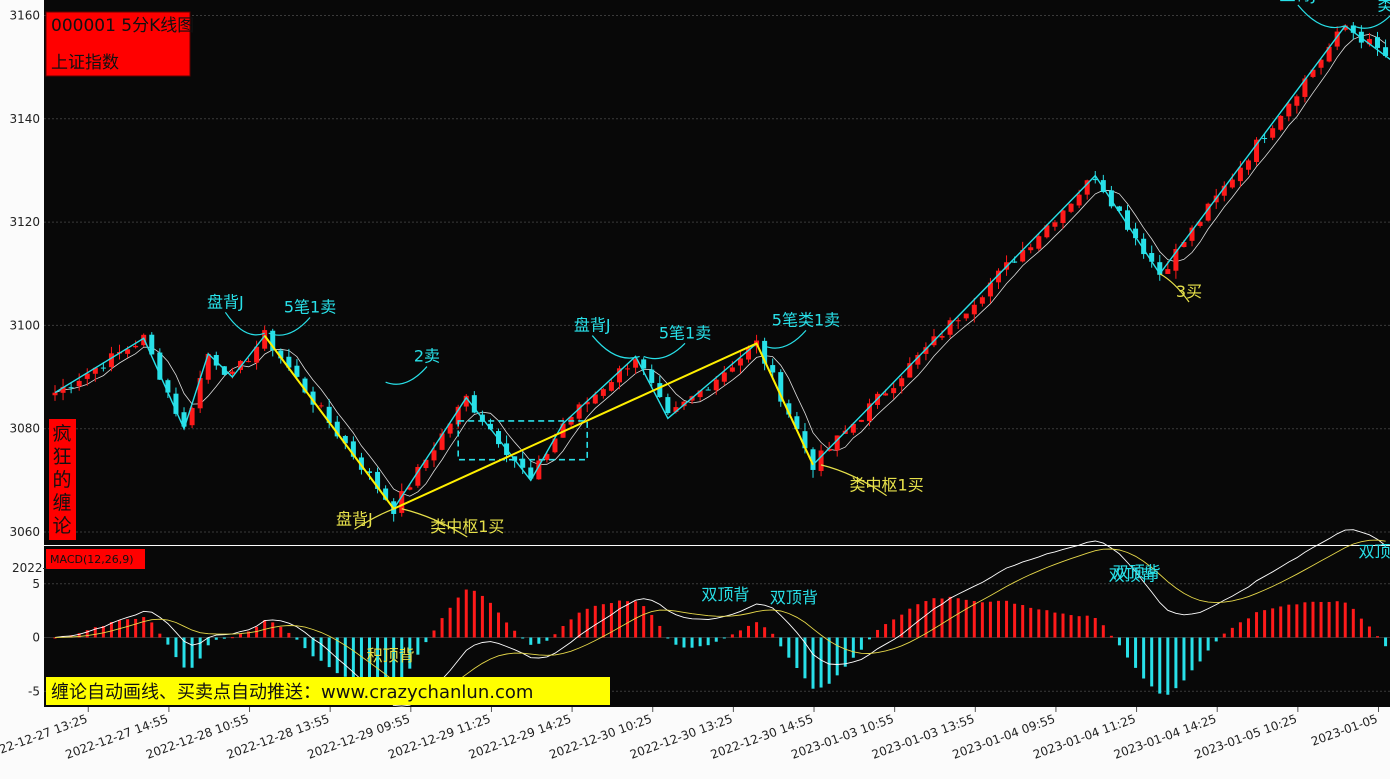 Image resolution: width=1390 pixels, height=779 pixels. Describe the element at coordinates (24, 222) in the screenshot. I see `price-tick-label: 3120` at that location.